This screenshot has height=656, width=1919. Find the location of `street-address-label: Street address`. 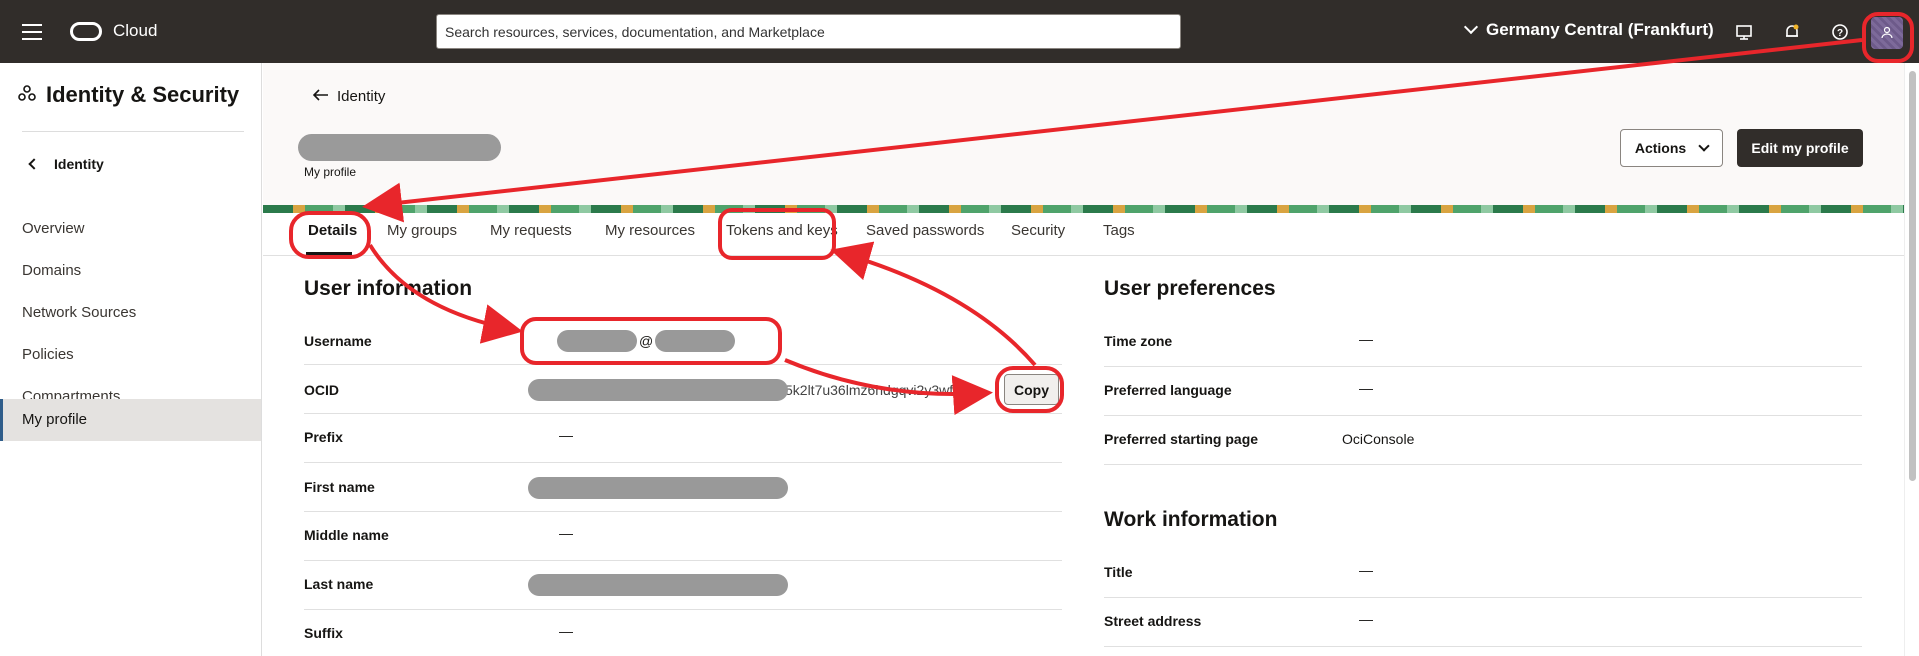

street-address-label: Street address is located at coordinates (1153, 621).